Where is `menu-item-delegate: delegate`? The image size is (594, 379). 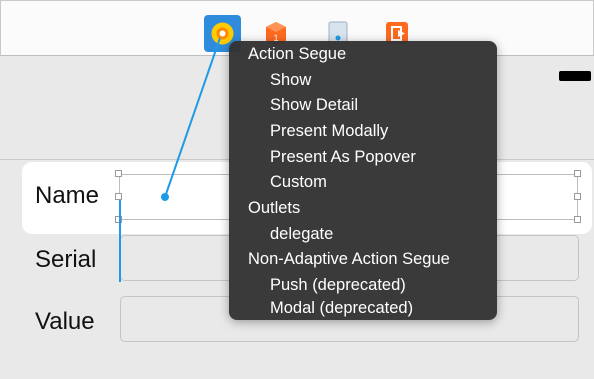
menu-item-delegate: delegate is located at coordinates (363, 234).